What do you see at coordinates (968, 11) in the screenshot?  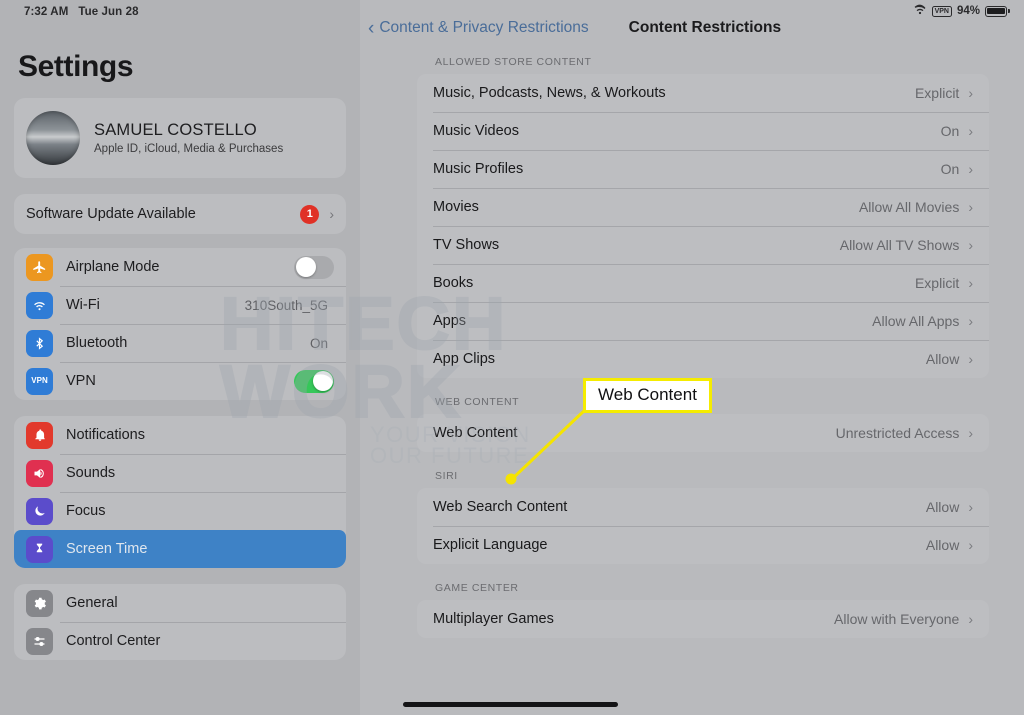 I see `battery-percent: 94%` at bounding box center [968, 11].